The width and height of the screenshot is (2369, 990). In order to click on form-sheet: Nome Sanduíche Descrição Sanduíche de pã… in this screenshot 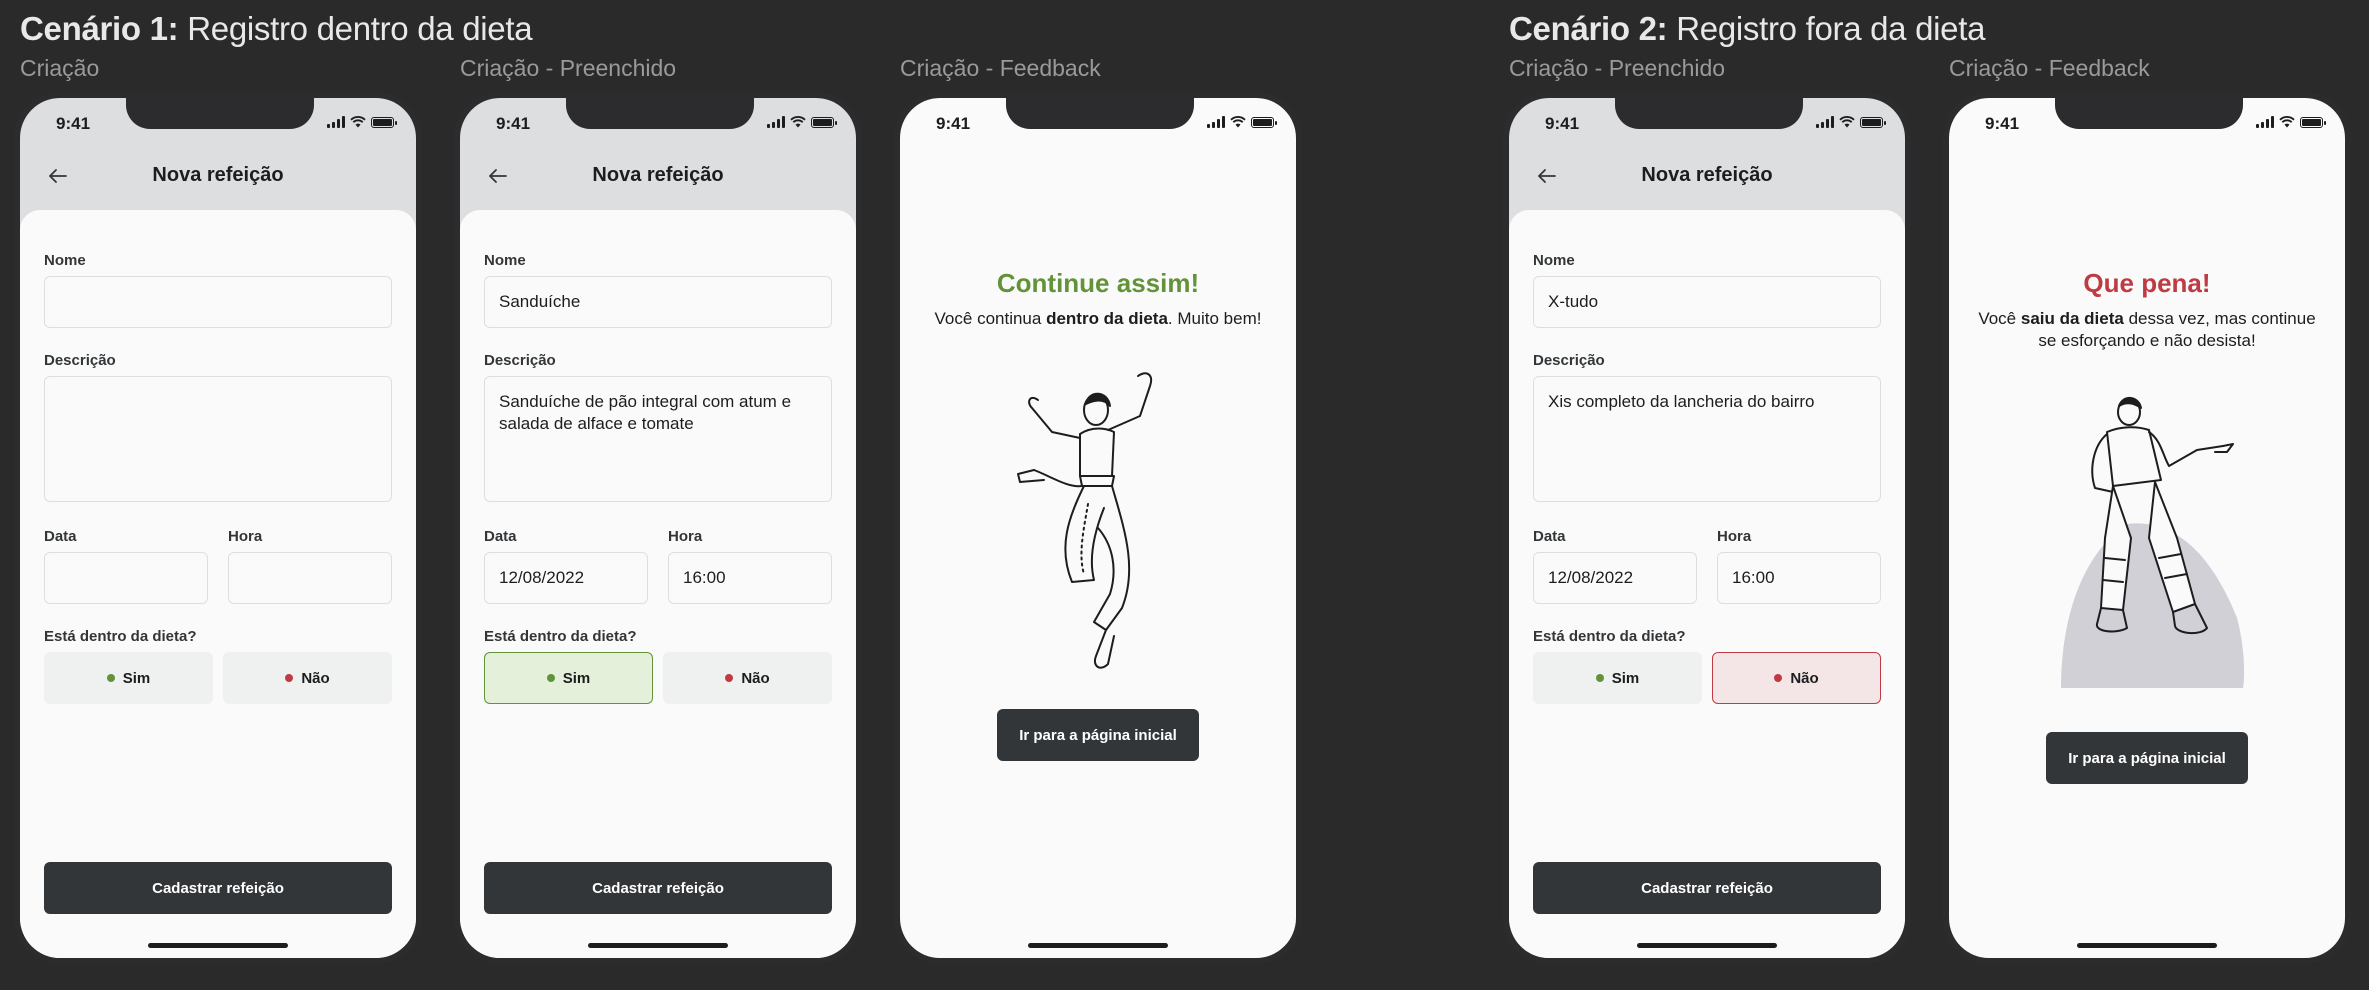, I will do `click(658, 584)`.